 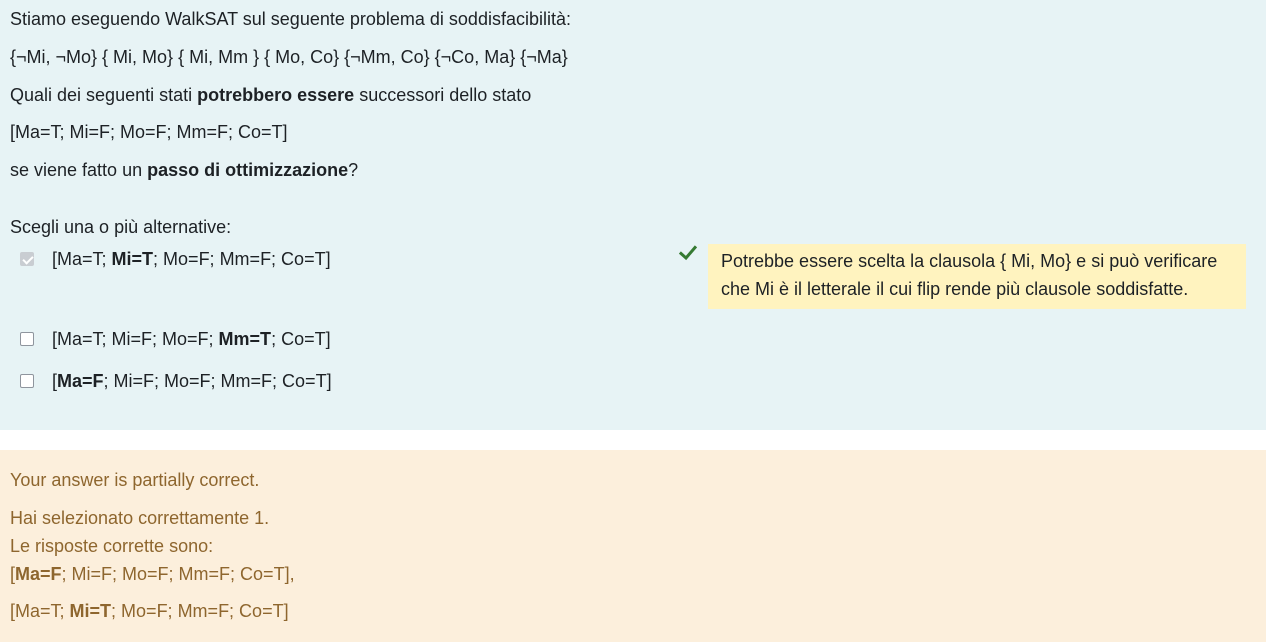 I want to click on answer-1-bold: Ma=F, so click(x=38, y=574).